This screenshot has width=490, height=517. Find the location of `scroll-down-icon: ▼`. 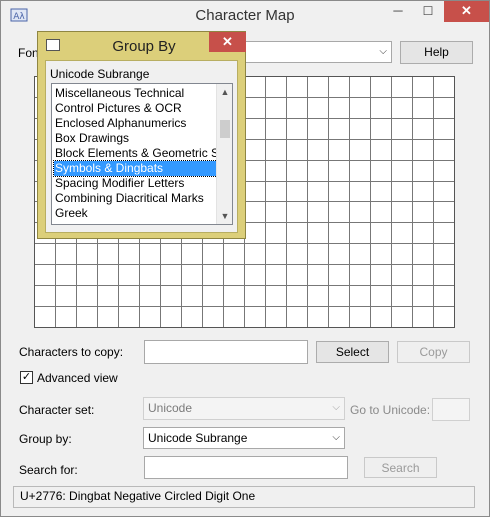

scroll-down-icon: ▼ is located at coordinates (224, 216).